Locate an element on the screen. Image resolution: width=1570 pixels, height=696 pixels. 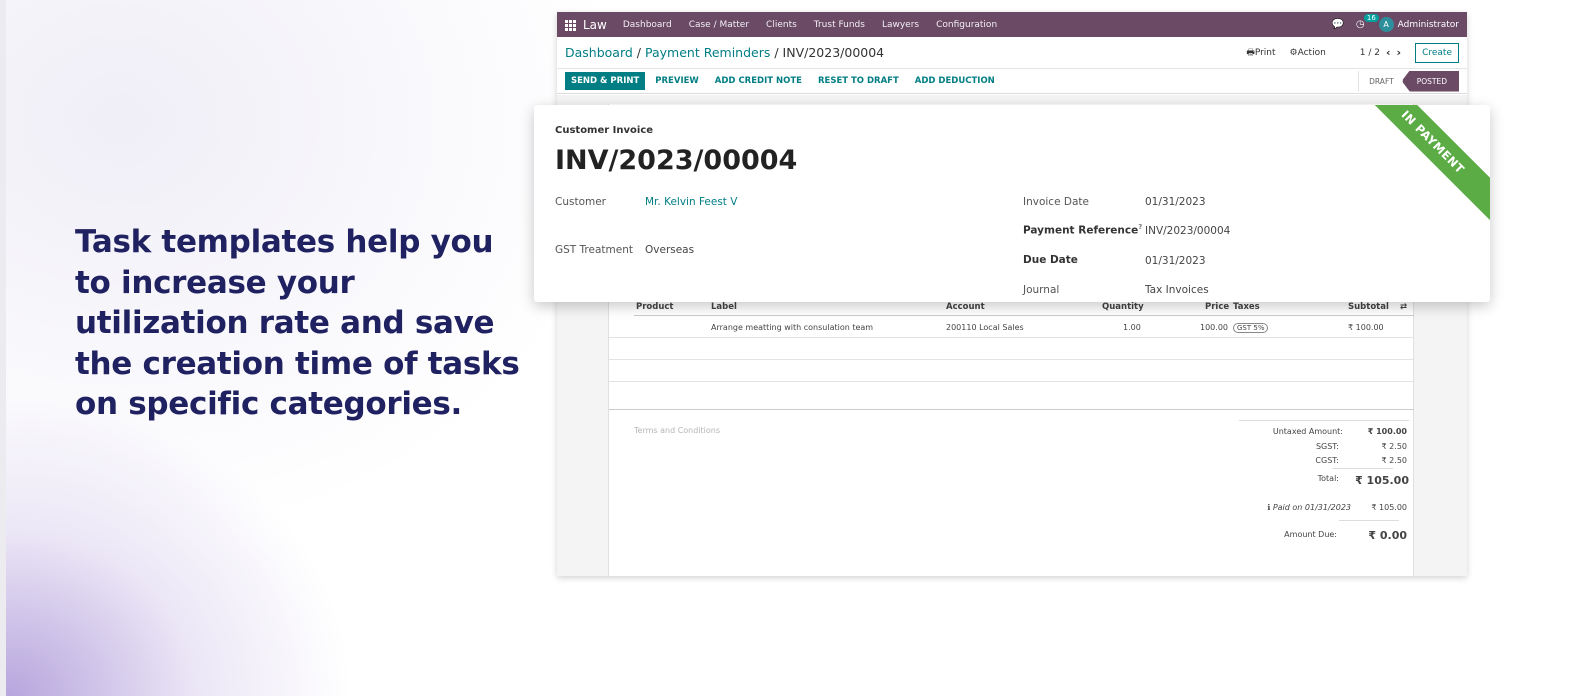
action-button: ⚙Action is located at coordinates (1308, 53).